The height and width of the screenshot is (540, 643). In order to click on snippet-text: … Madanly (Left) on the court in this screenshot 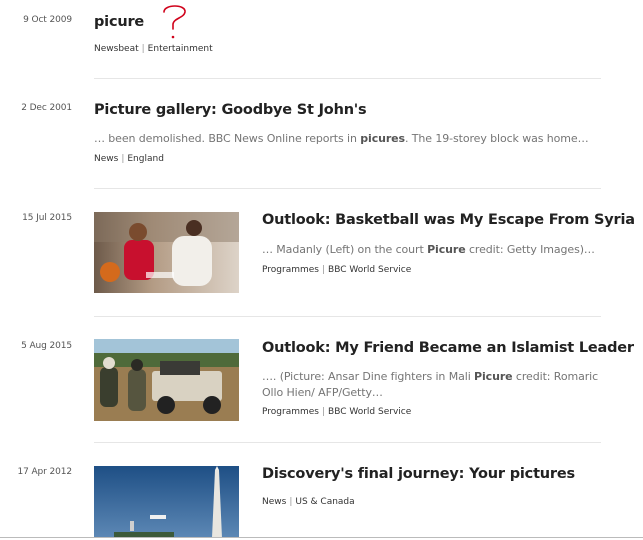, I will do `click(345, 249)`.